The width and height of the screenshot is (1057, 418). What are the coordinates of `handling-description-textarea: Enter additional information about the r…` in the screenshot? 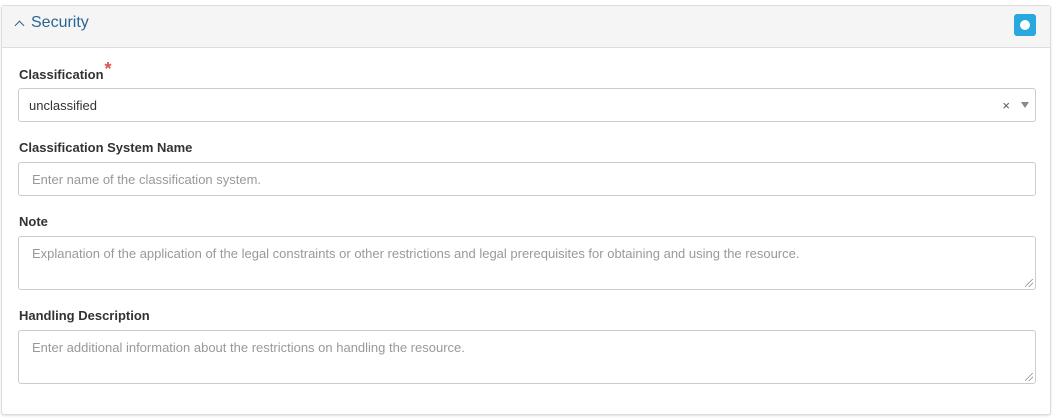 It's located at (527, 357).